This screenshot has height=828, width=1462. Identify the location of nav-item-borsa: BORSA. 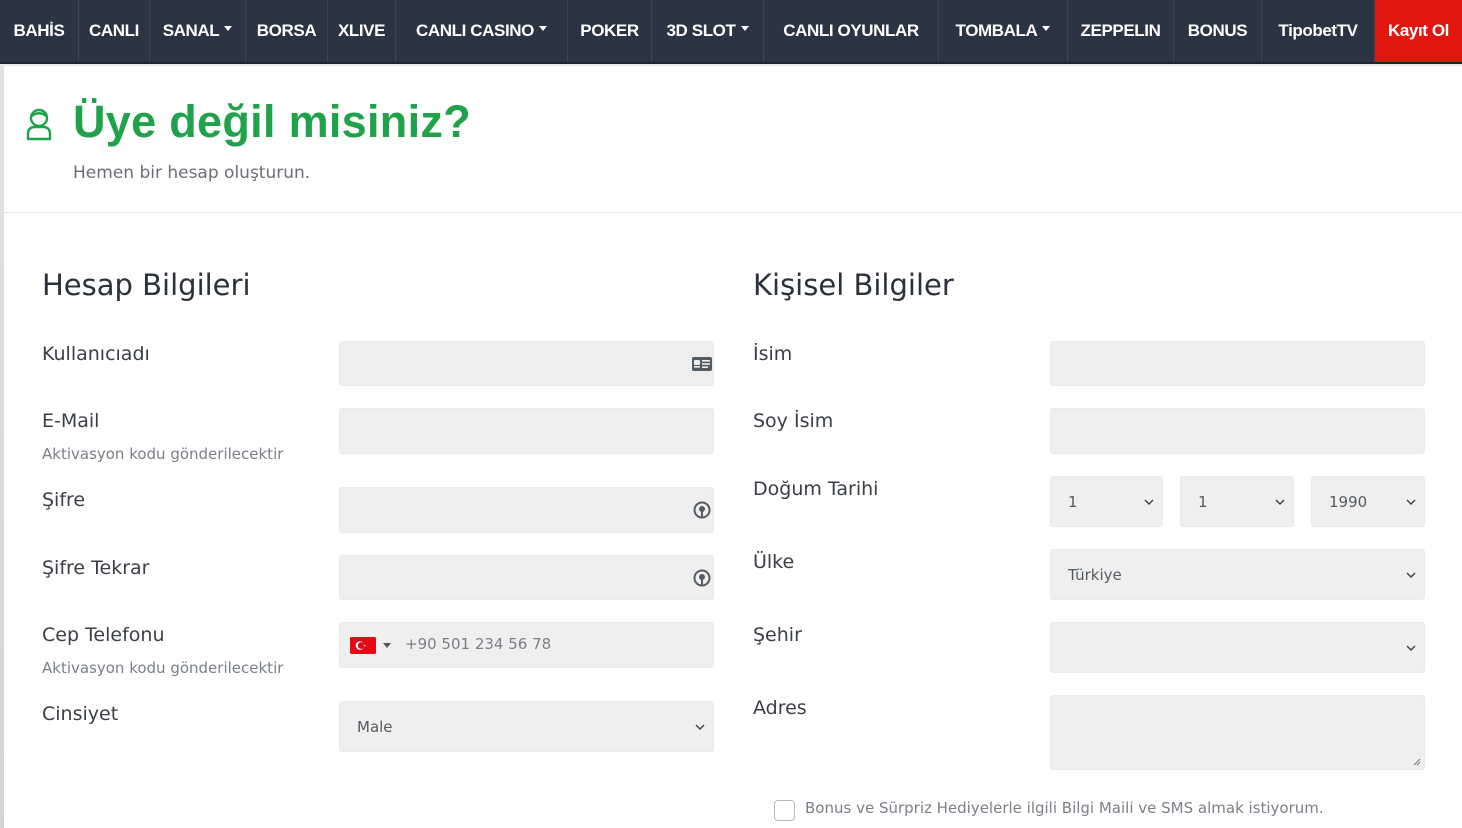
(287, 31).